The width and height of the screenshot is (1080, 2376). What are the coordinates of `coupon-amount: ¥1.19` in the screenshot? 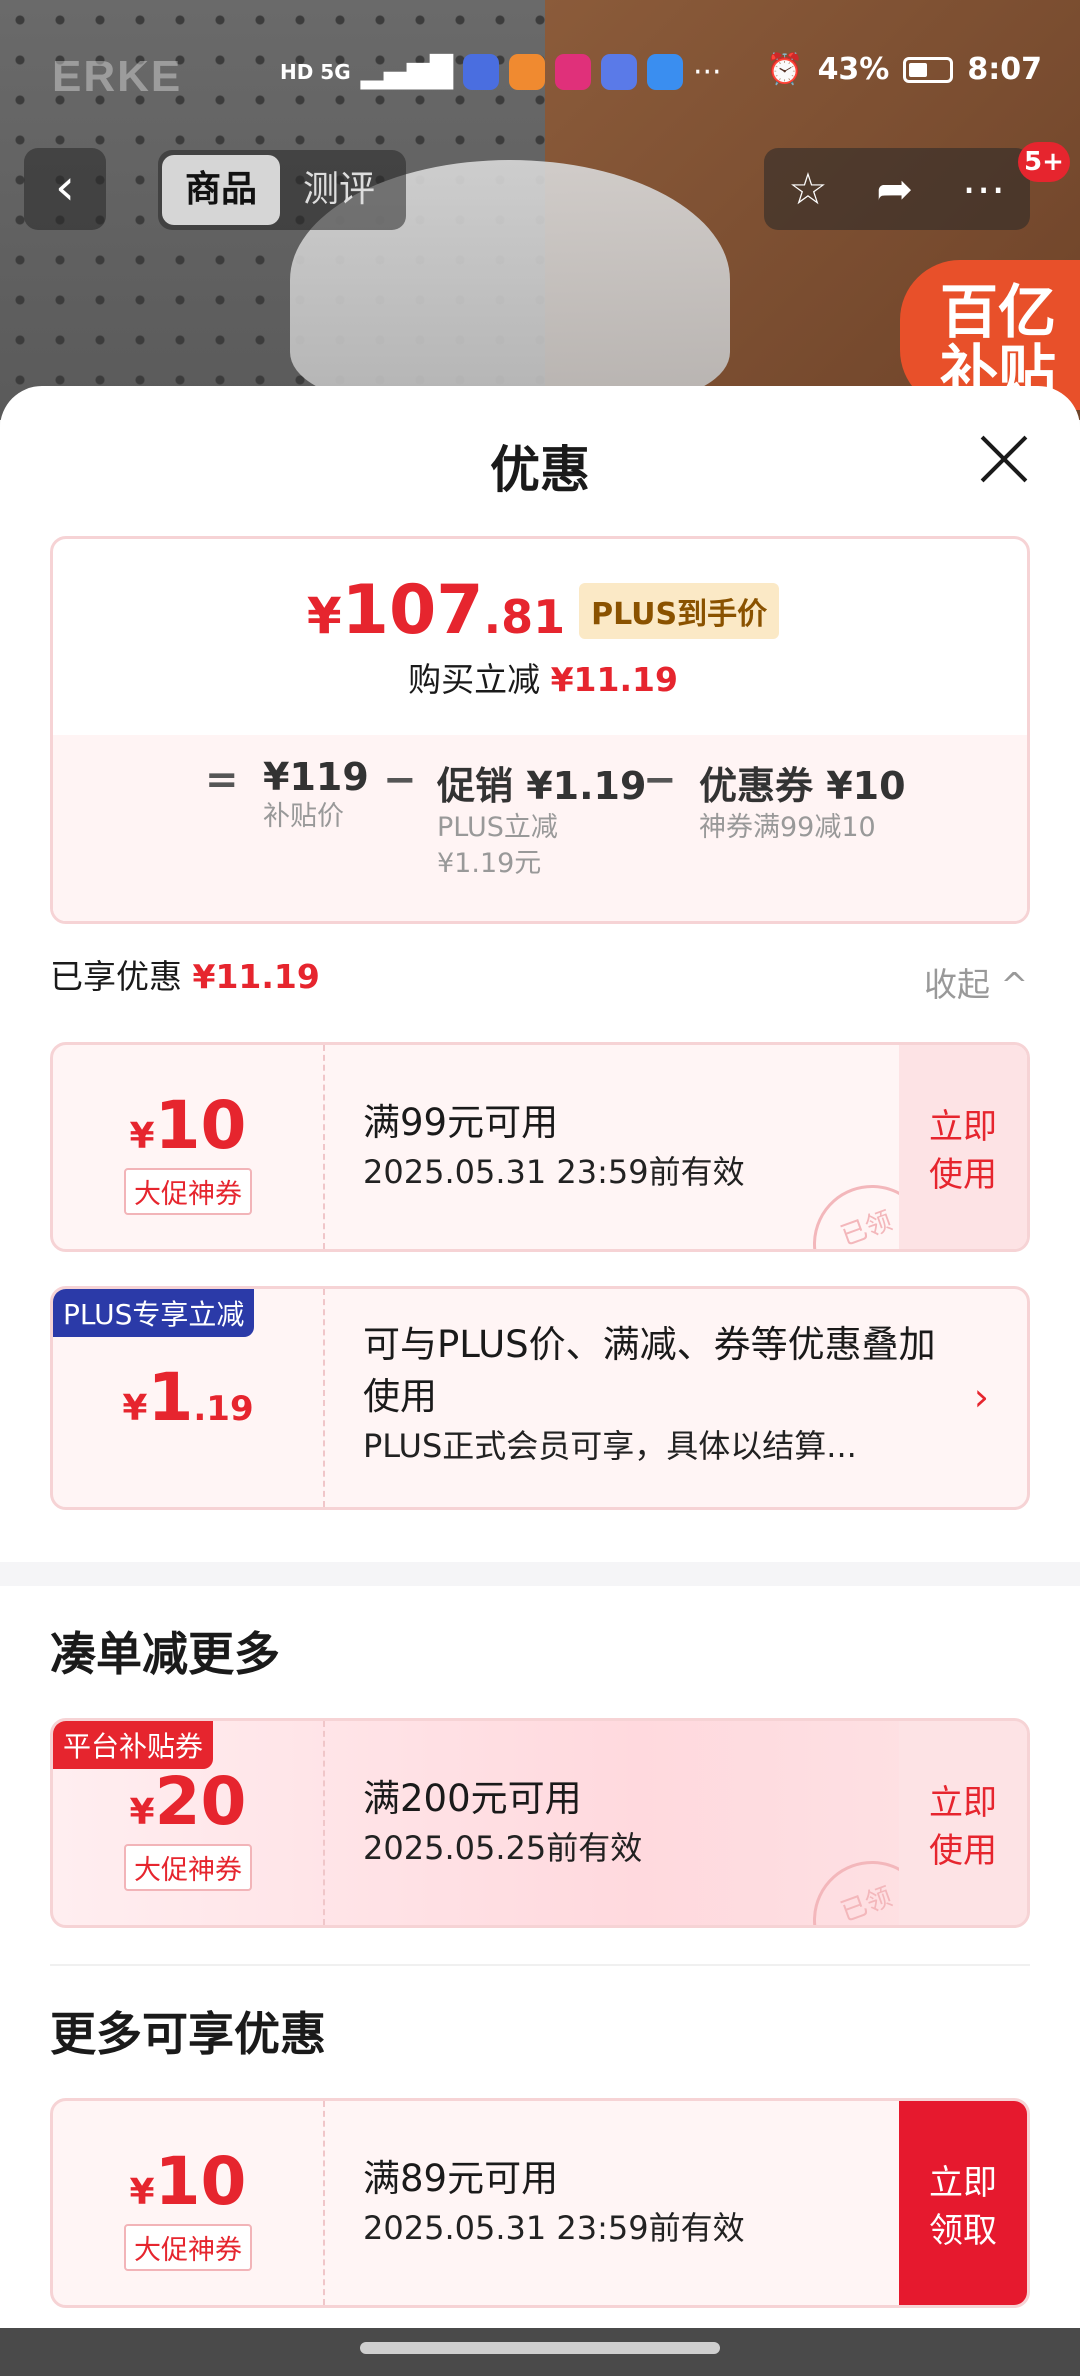 It's located at (188, 1397).